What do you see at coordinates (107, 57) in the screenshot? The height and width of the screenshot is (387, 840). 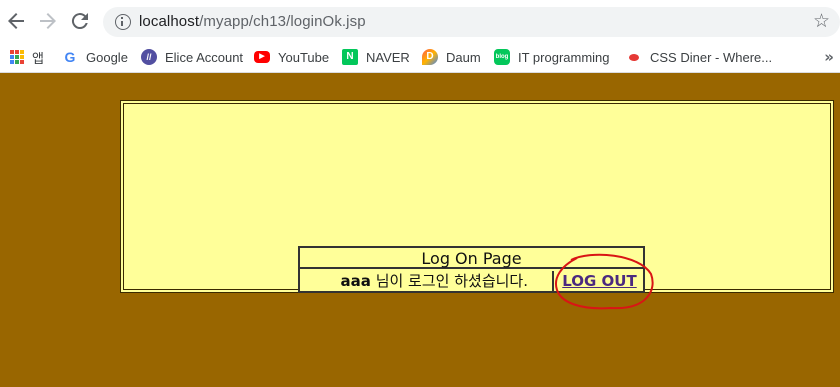 I see `bookmark-label: Google` at bounding box center [107, 57].